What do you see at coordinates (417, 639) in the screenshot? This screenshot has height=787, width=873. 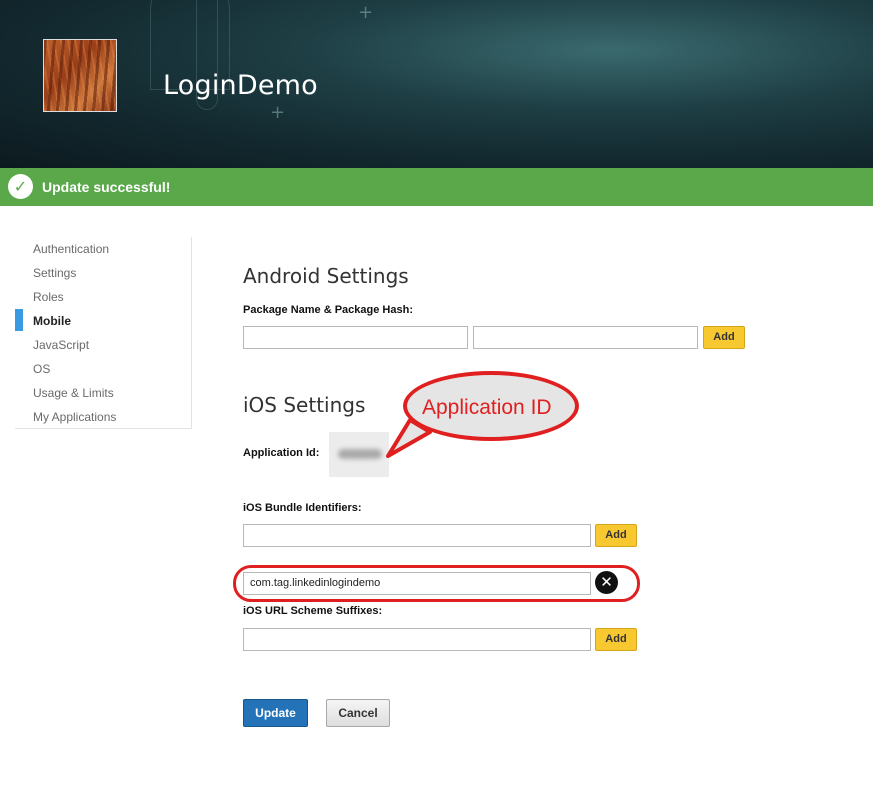 I see `url-scheme-input` at bounding box center [417, 639].